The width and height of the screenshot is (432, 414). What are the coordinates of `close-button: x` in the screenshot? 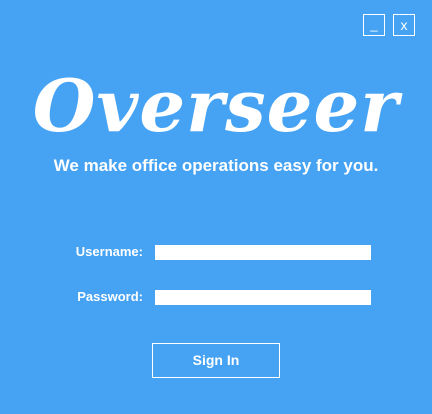 It's located at (404, 25).